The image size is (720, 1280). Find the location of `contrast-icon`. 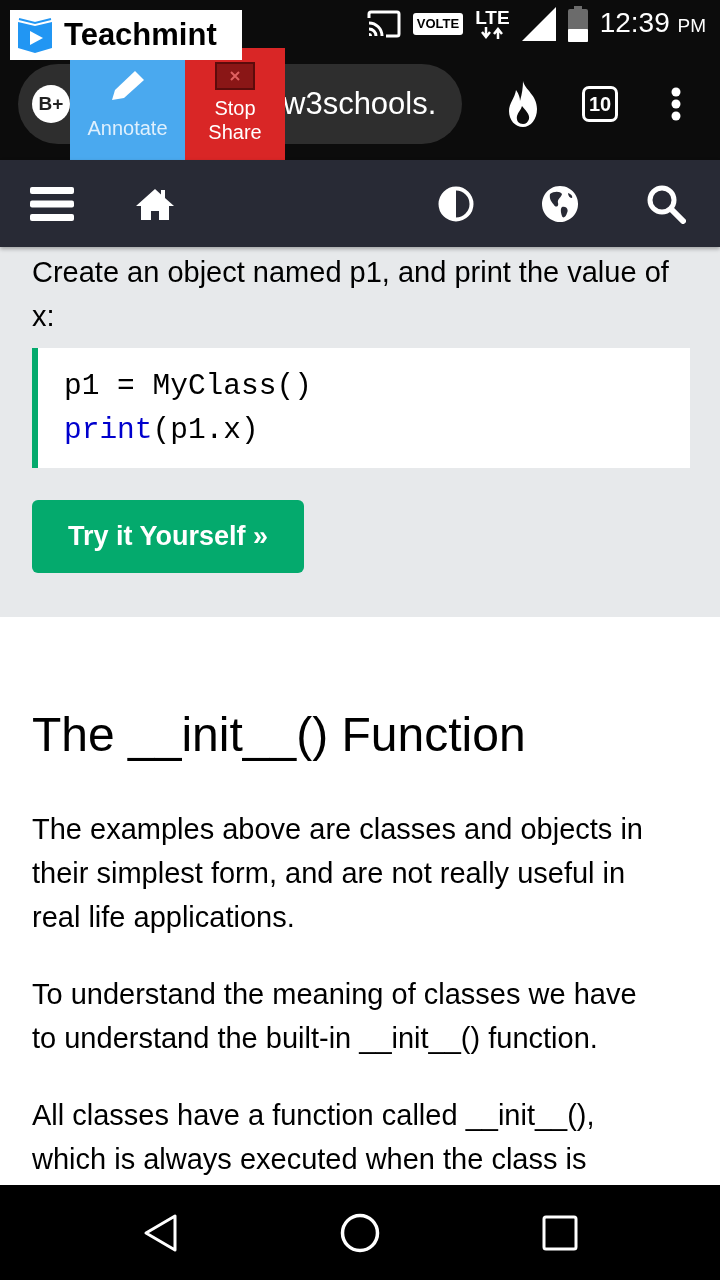

contrast-icon is located at coordinates (456, 203).